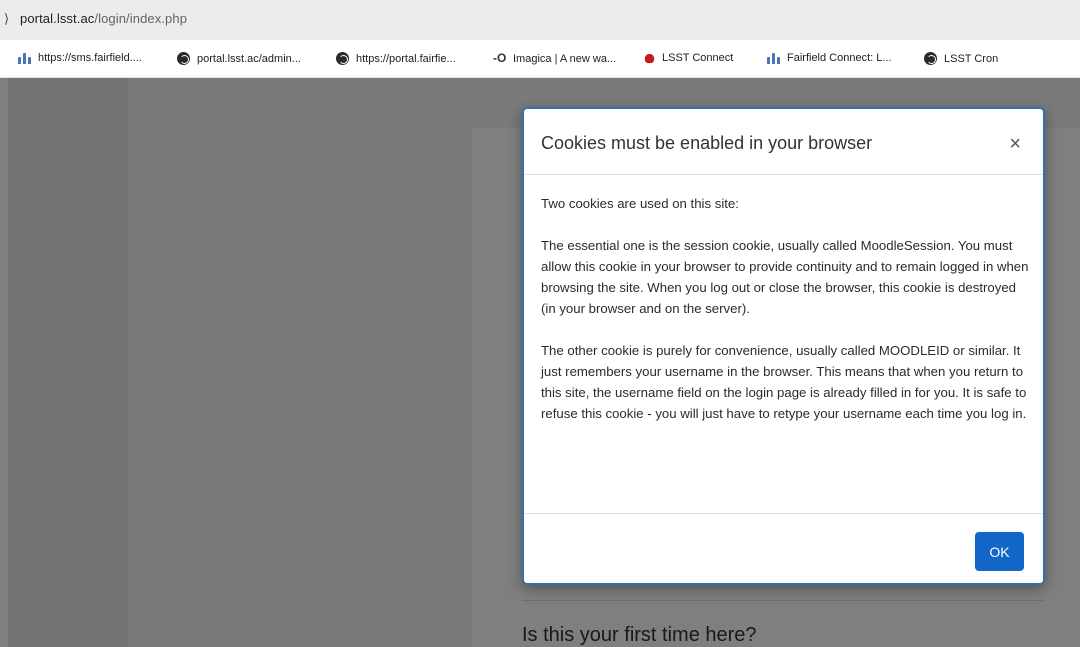 The height and width of the screenshot is (647, 1080). I want to click on address-bar: ⟩ portal.lsst.ac/login/index.php, so click(540, 20).